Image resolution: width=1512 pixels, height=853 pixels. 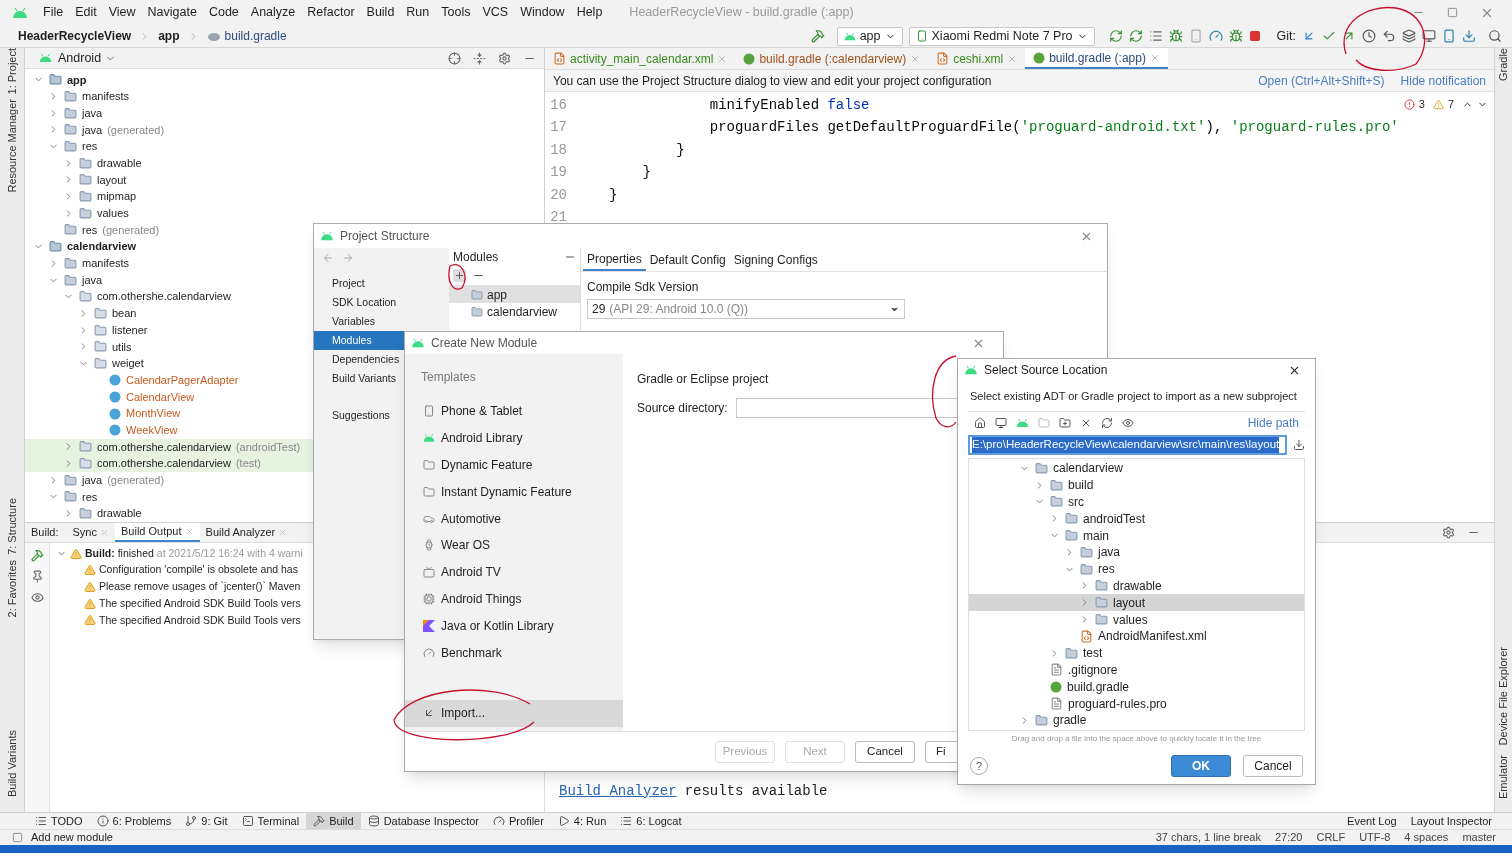 I want to click on menu-item: Code, so click(x=223, y=12).